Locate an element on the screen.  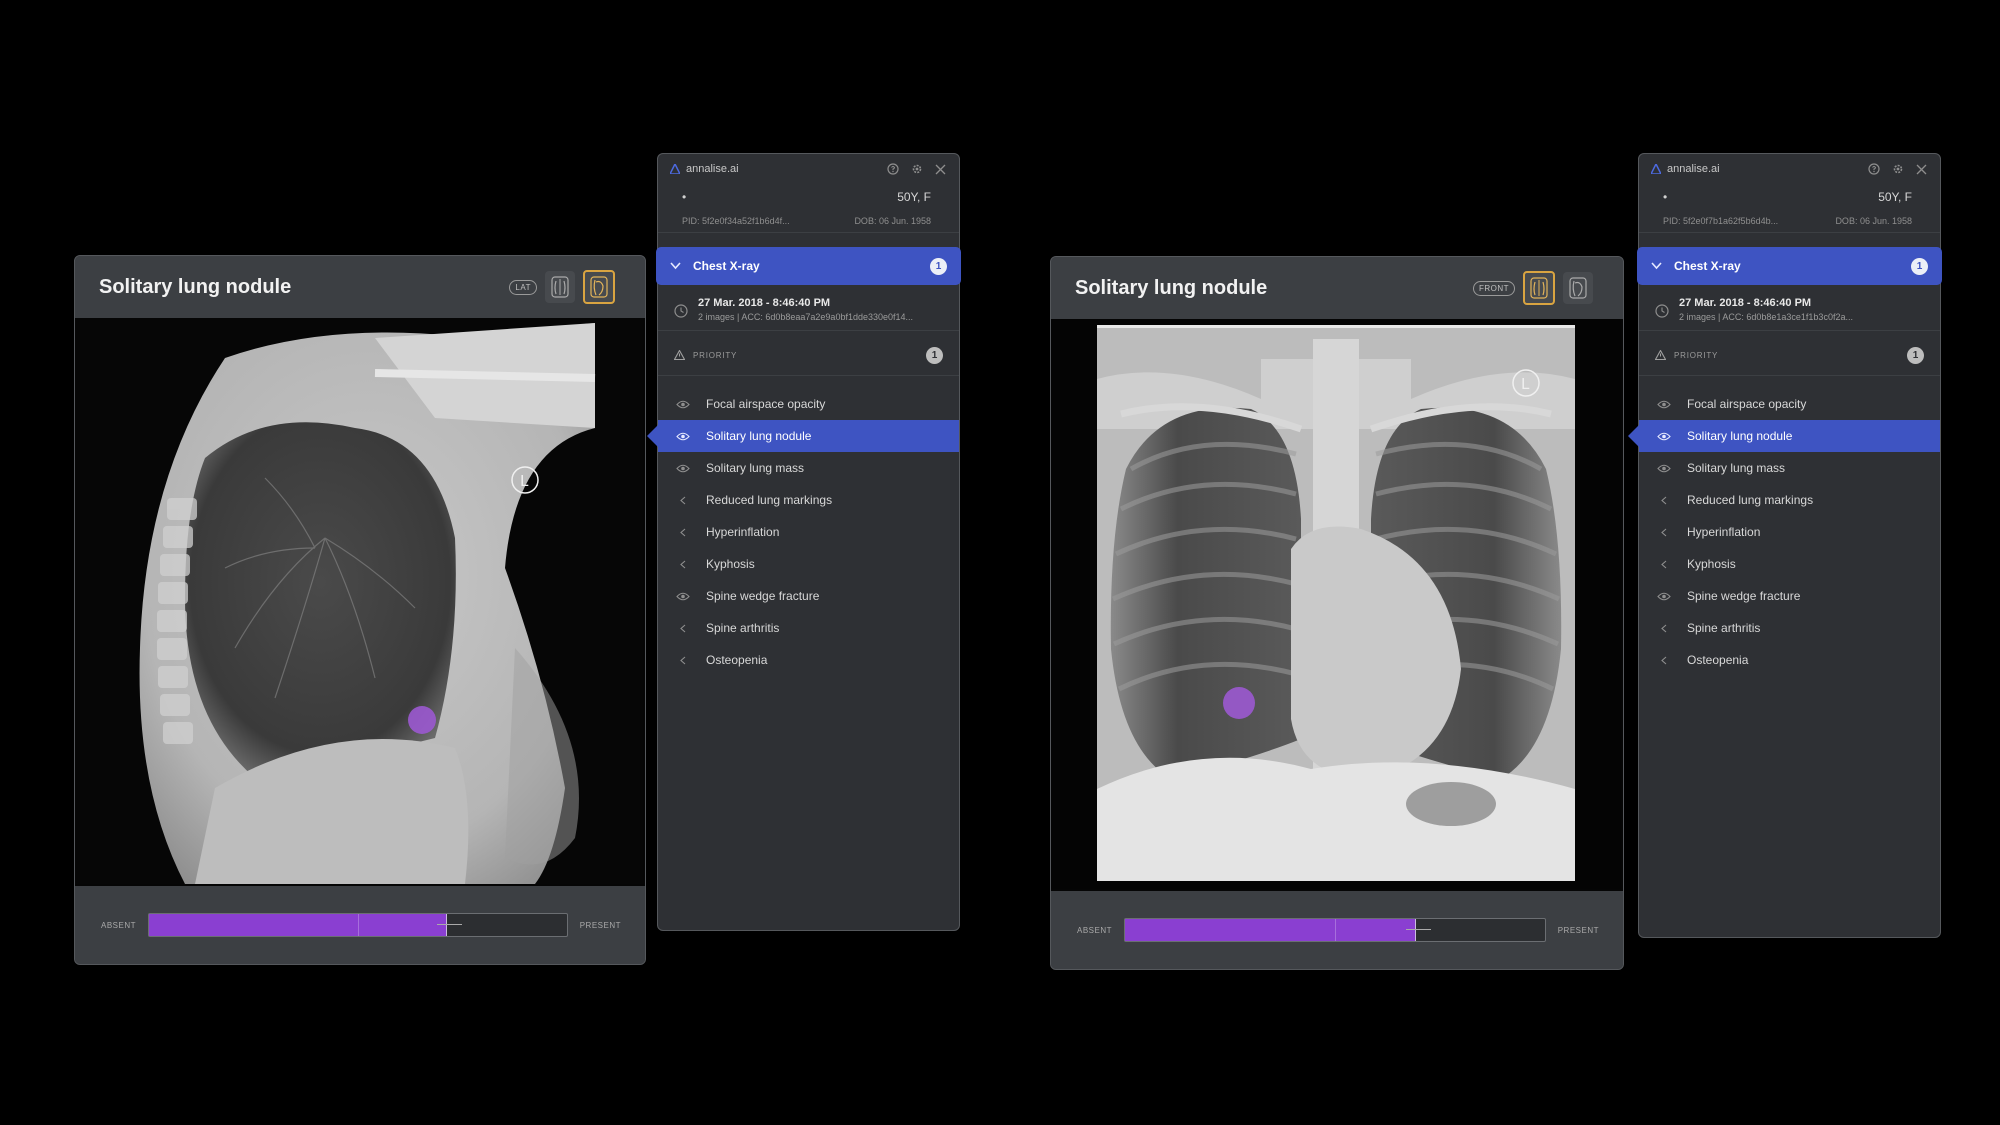
priority-count-badge: 1 is located at coordinates (1915, 355).